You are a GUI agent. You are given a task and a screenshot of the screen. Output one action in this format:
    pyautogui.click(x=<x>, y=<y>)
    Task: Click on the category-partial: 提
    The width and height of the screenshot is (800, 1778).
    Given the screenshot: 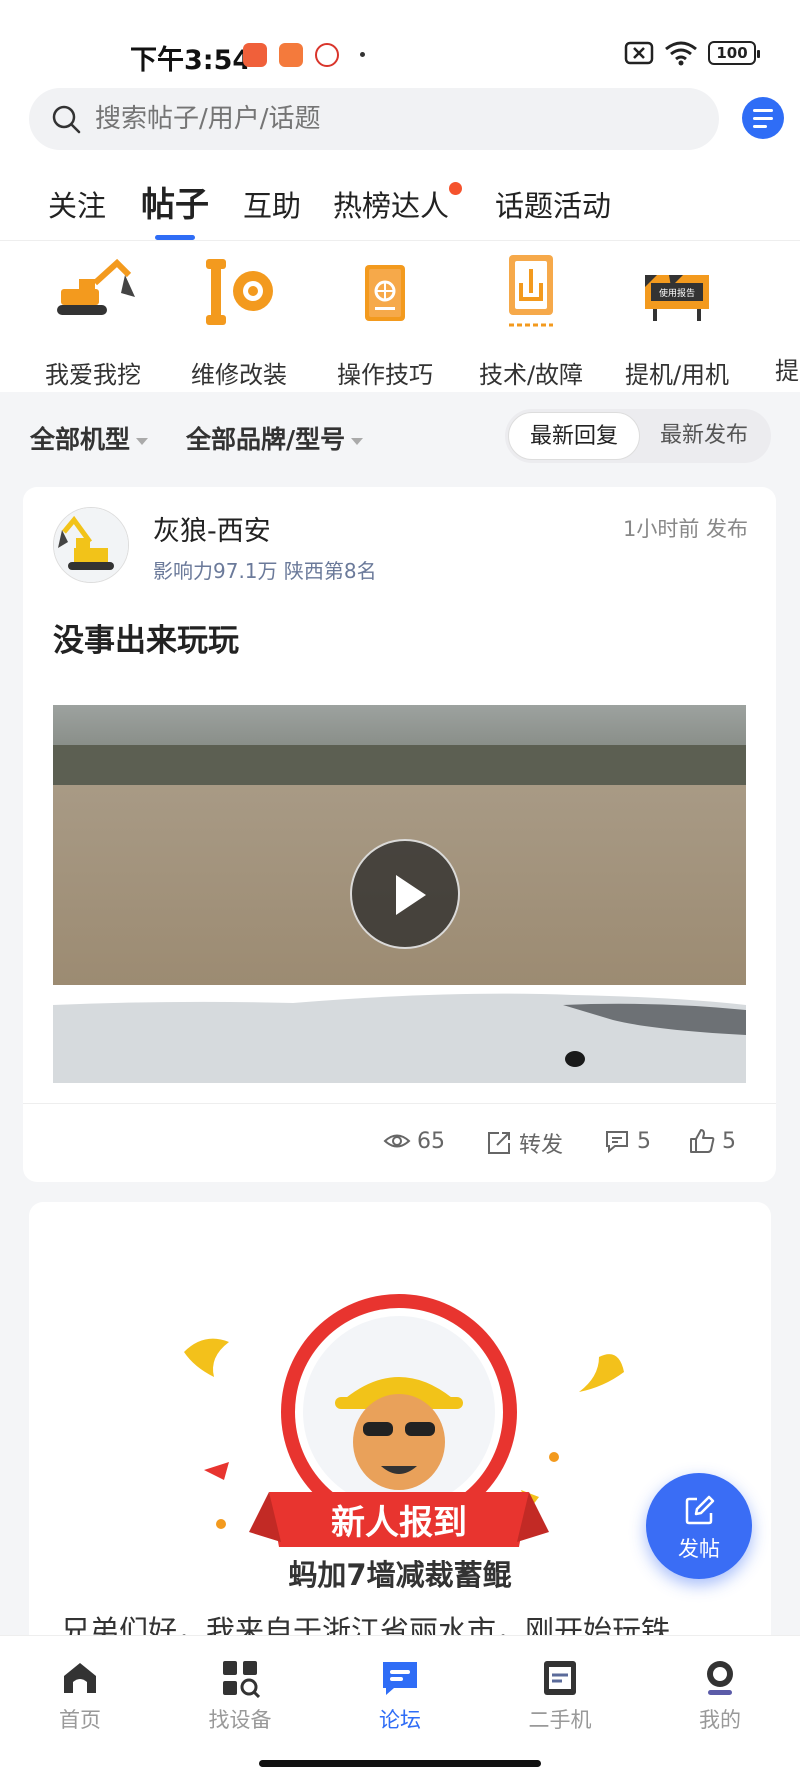 What is the action you would take?
    pyautogui.click(x=775, y=319)
    